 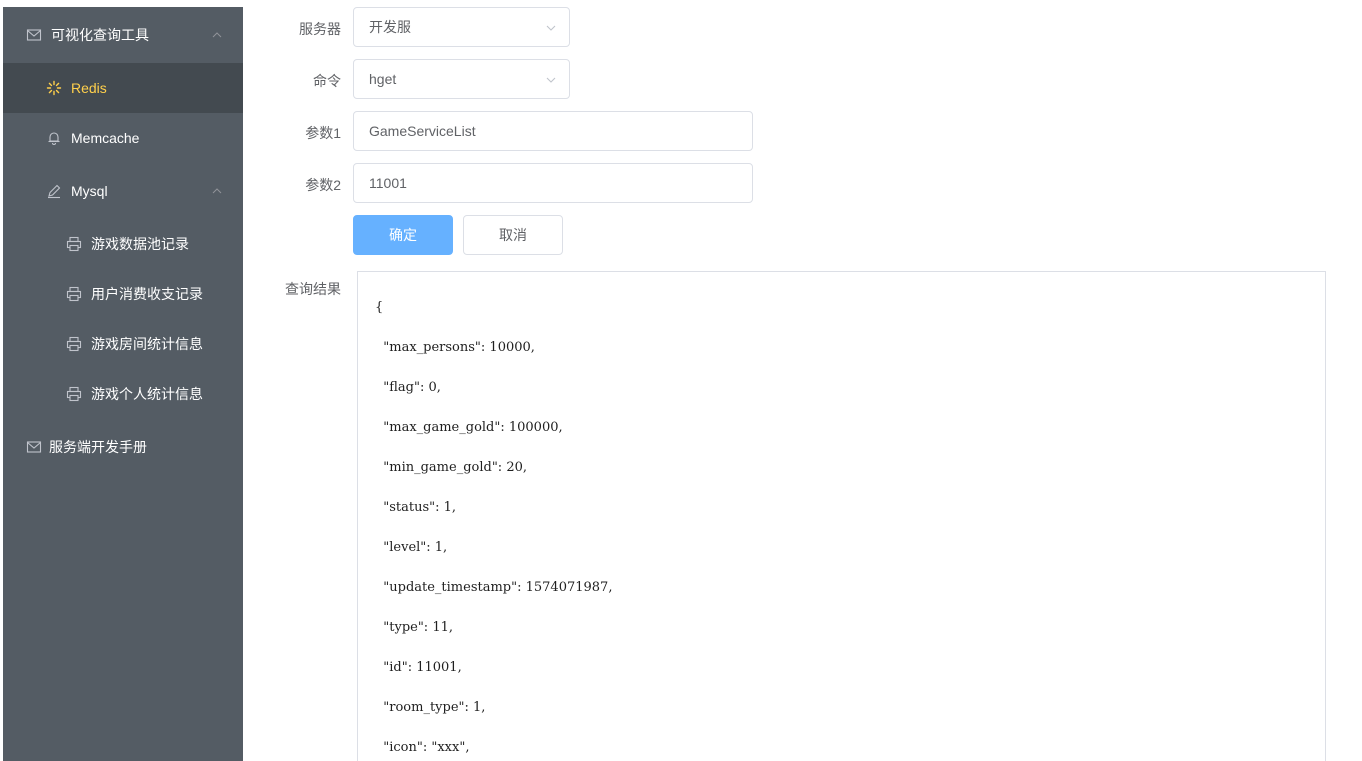 I want to click on json-line: "min_game_gold": 20,, so click(x=451, y=467).